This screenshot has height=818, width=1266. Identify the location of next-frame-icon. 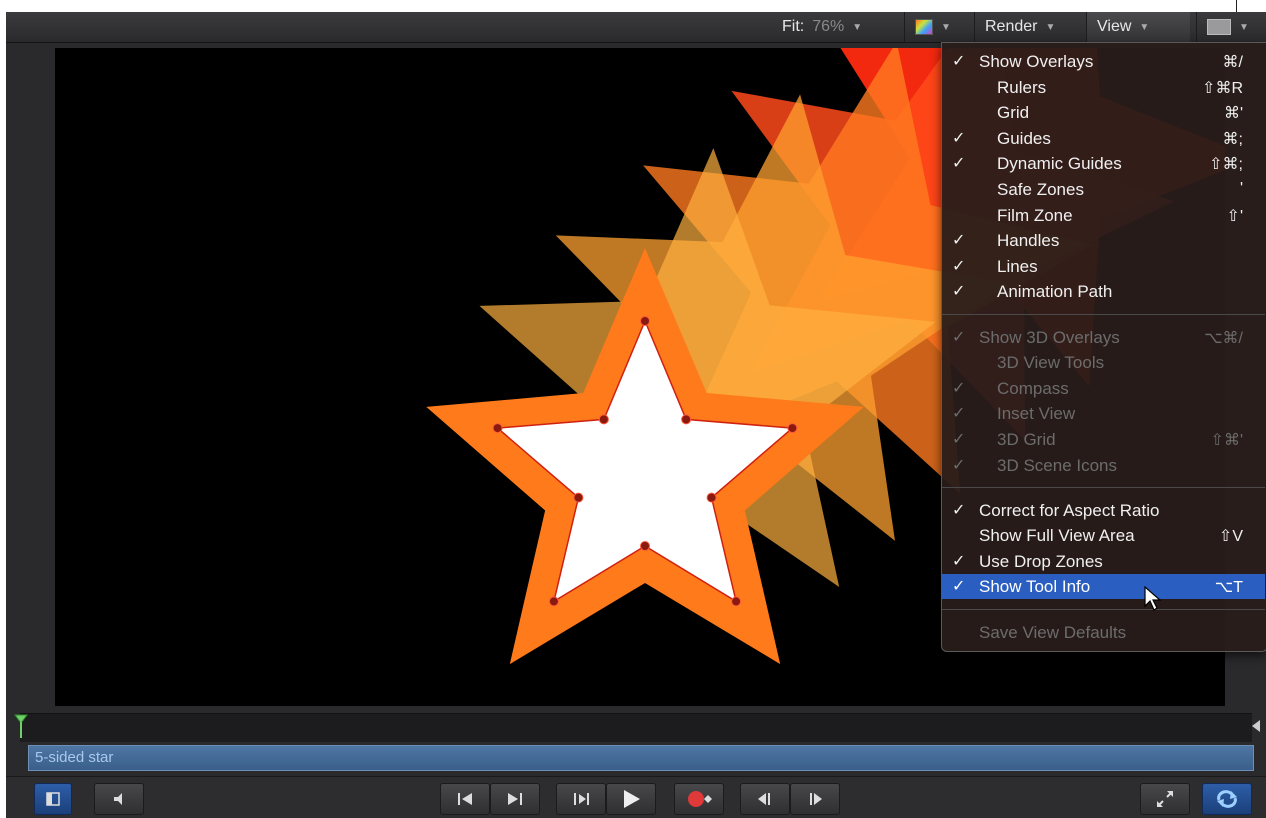
(816, 799).